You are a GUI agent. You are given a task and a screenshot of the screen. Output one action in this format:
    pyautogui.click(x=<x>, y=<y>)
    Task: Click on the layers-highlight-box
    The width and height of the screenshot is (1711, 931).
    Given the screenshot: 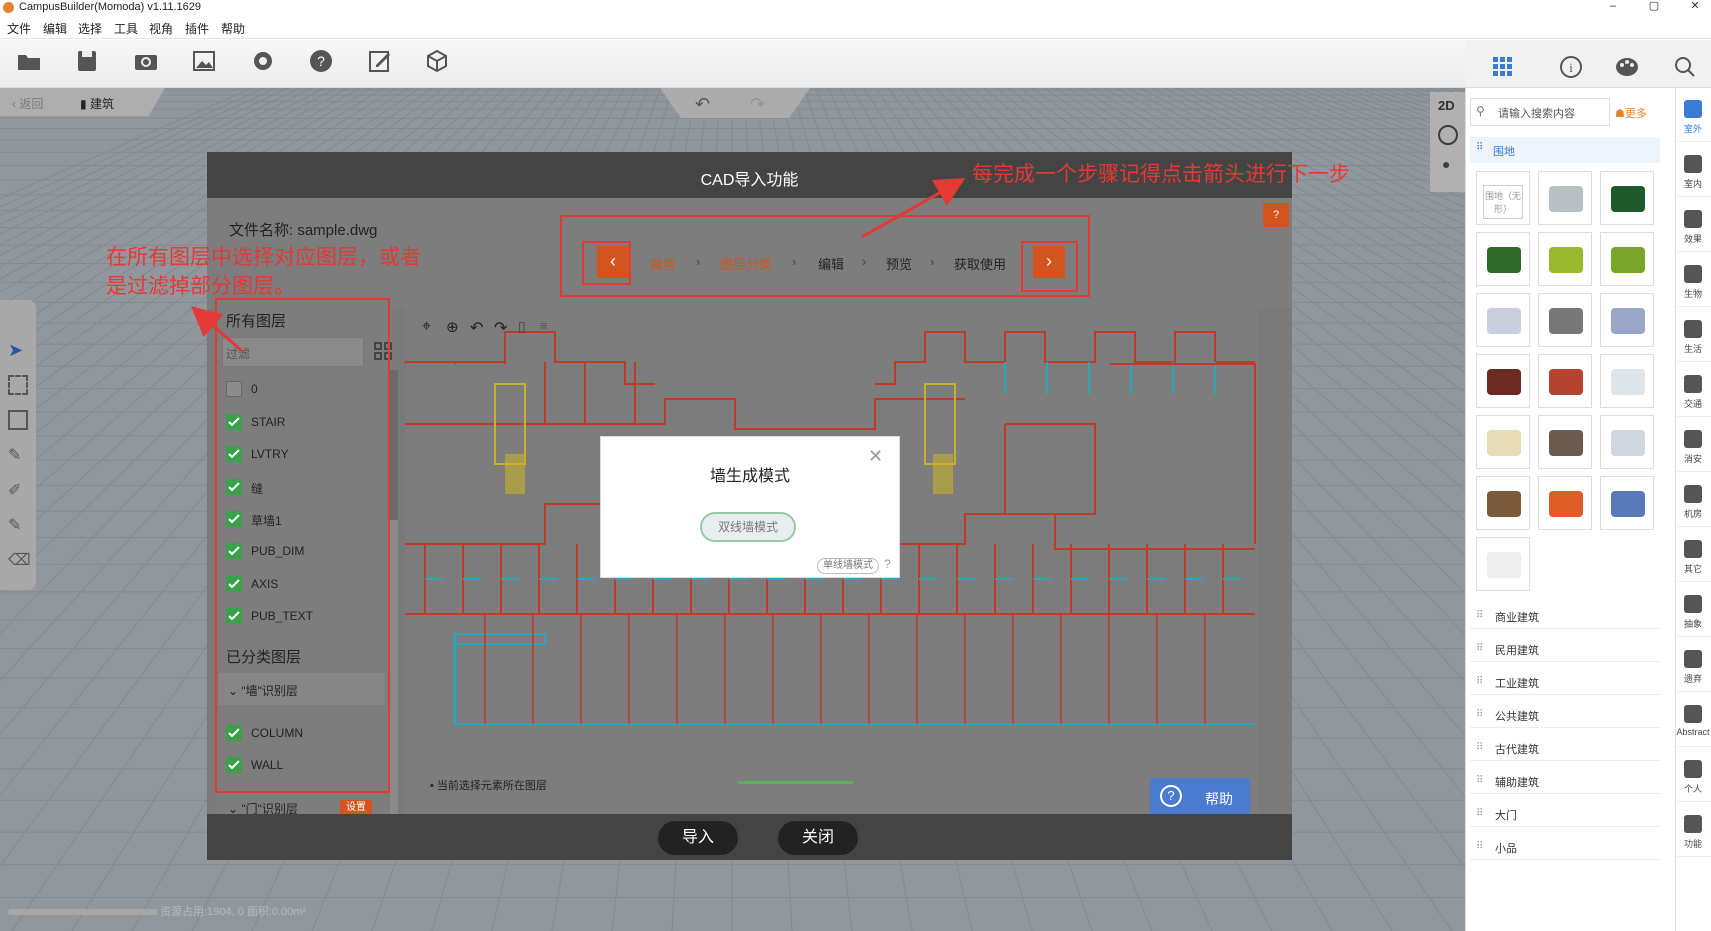 What is the action you would take?
    pyautogui.click(x=302, y=545)
    